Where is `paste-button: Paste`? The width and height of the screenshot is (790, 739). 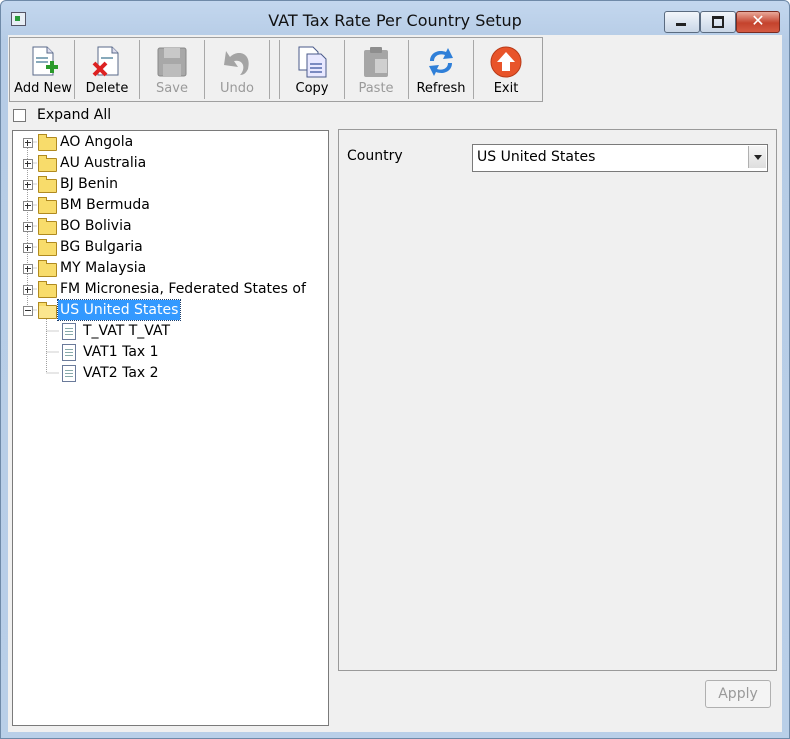 paste-button: Paste is located at coordinates (376, 69).